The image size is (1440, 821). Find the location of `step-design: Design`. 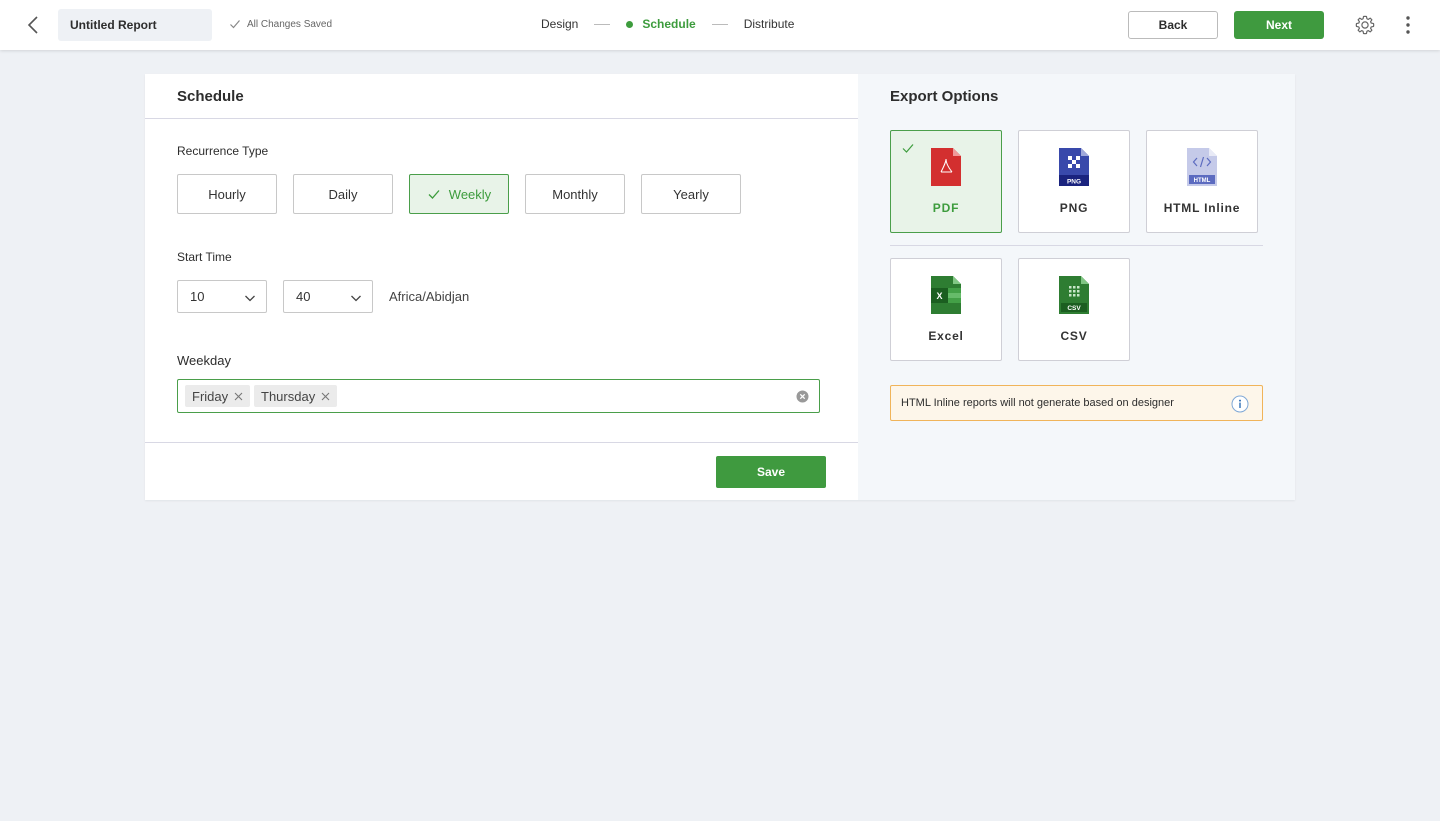

step-design: Design is located at coordinates (559, 24).